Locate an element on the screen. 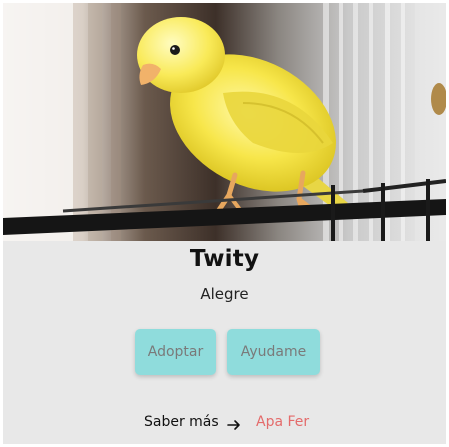 This screenshot has height=447, width=449. help-button: Ayudame is located at coordinates (273, 352).